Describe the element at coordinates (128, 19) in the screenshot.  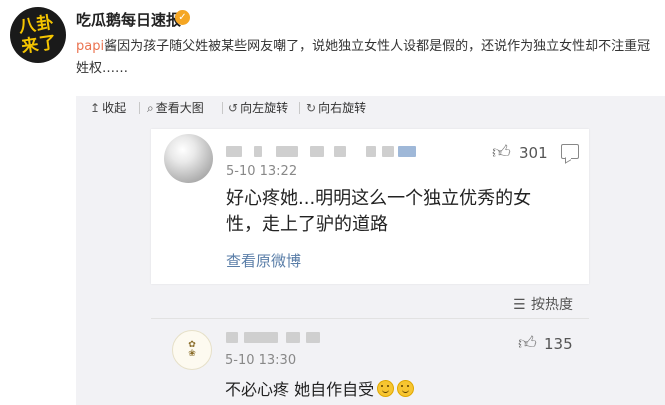
I see `author-name: 吃瓜鹅每日速报` at that location.